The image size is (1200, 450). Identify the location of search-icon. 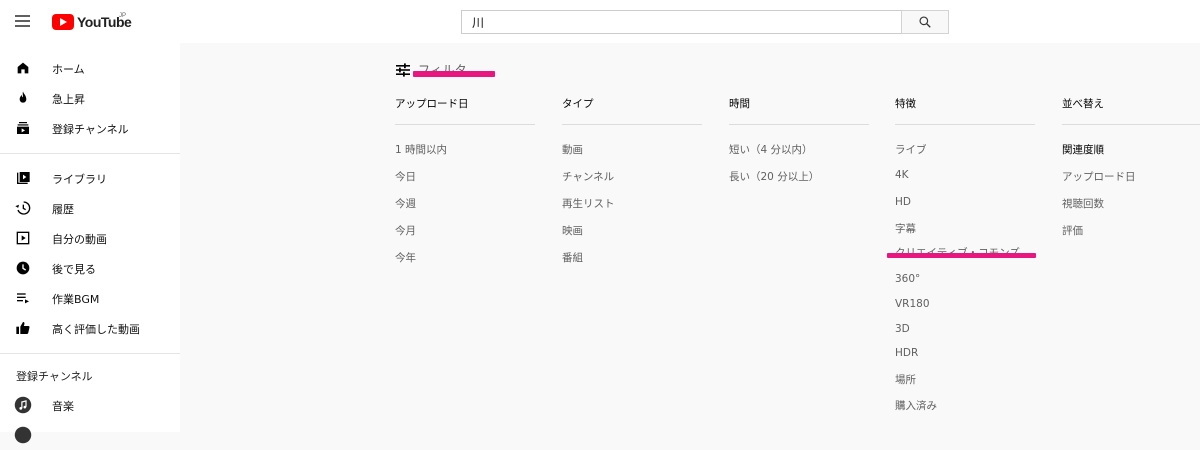
(925, 22).